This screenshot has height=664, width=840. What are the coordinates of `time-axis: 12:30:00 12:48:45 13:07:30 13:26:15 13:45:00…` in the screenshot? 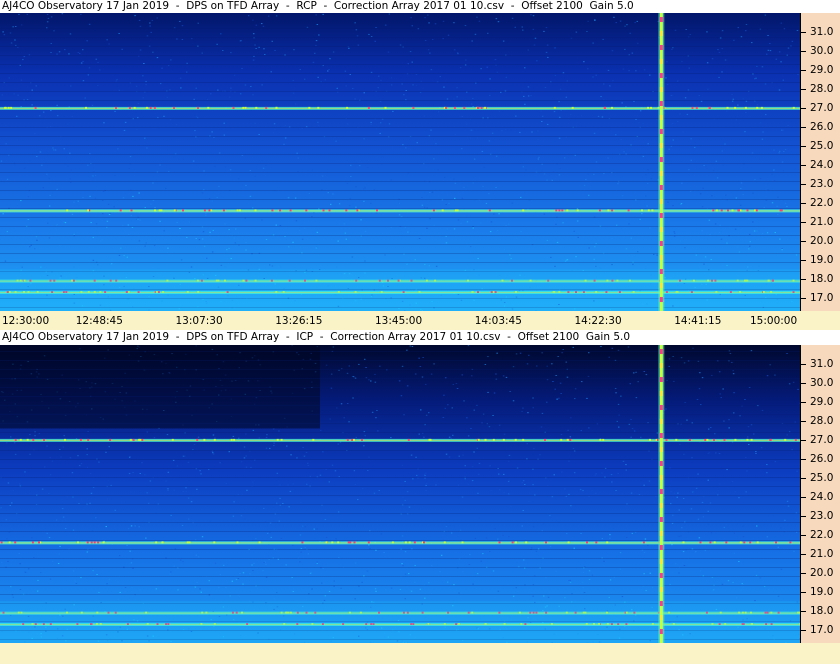 It's located at (420, 320).